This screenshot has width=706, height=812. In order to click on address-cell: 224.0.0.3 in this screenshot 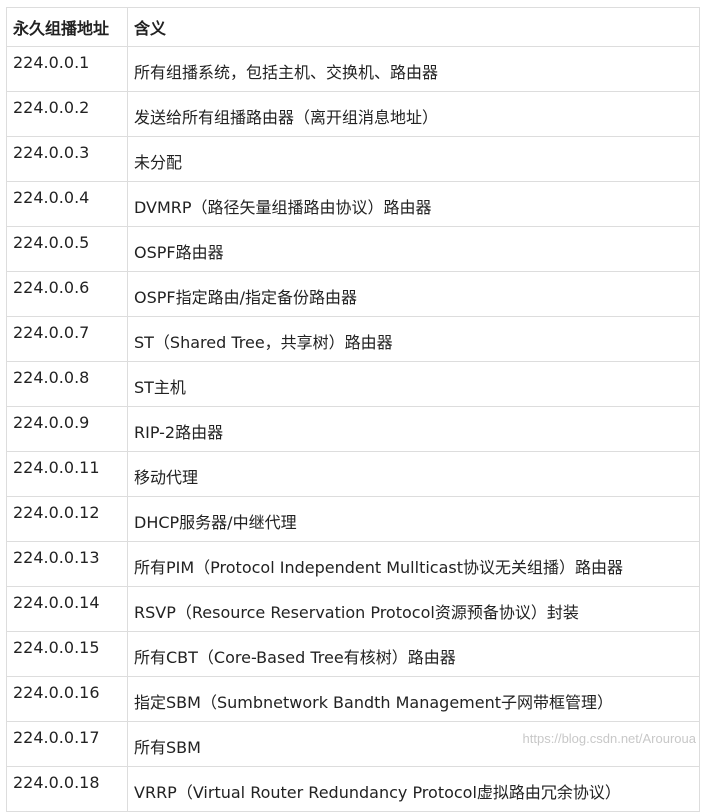, I will do `click(67, 159)`.